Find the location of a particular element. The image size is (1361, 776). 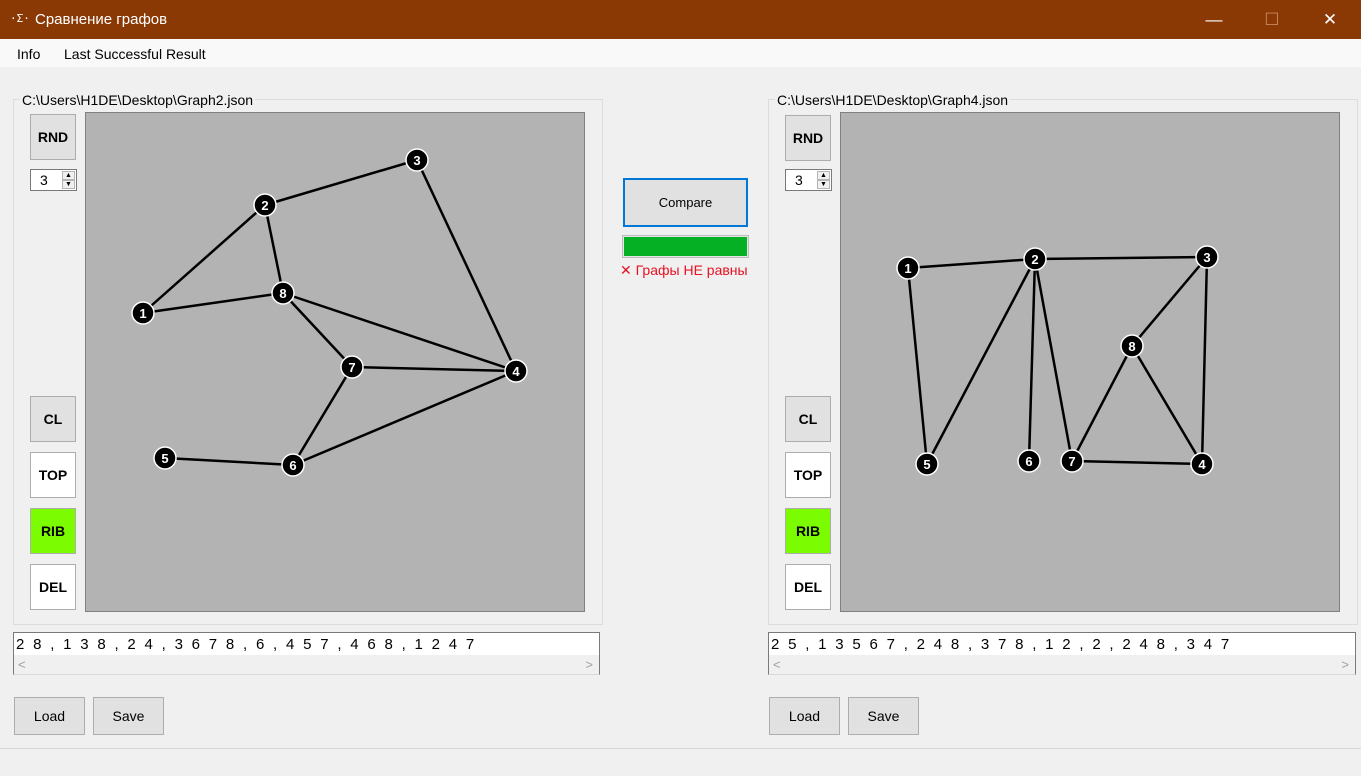

right-node-label-2: 2 is located at coordinates (1034, 259).